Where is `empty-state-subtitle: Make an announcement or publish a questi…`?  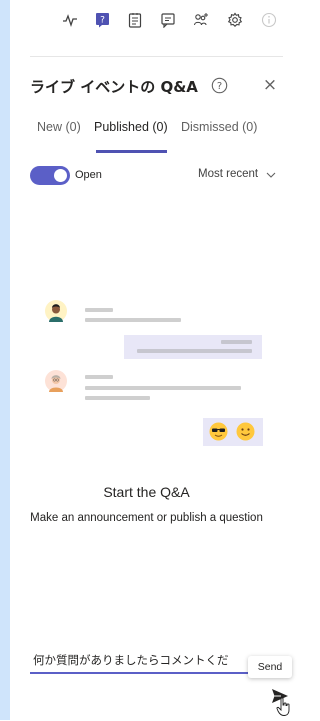
empty-state-subtitle: Make an announcement or publish a questi… is located at coordinates (146, 518).